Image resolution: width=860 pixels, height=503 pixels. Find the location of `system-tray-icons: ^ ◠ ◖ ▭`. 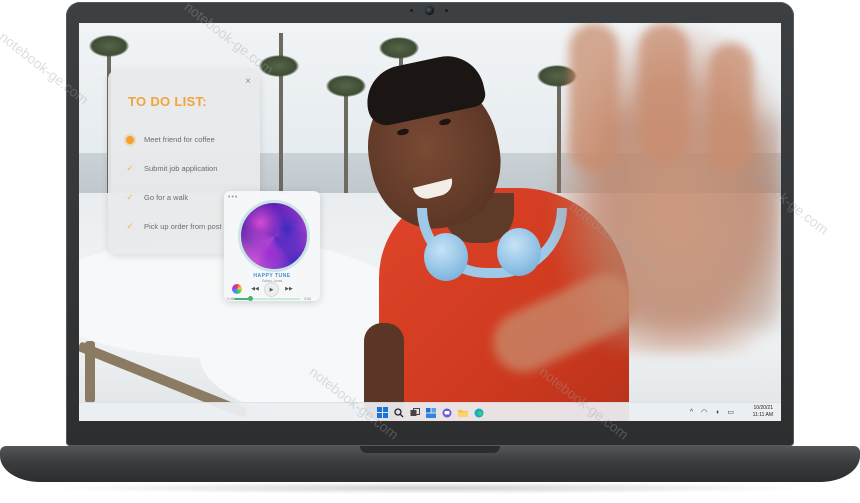

system-tray-icons: ^ ◠ ◖ ▭ is located at coordinates (713, 412).